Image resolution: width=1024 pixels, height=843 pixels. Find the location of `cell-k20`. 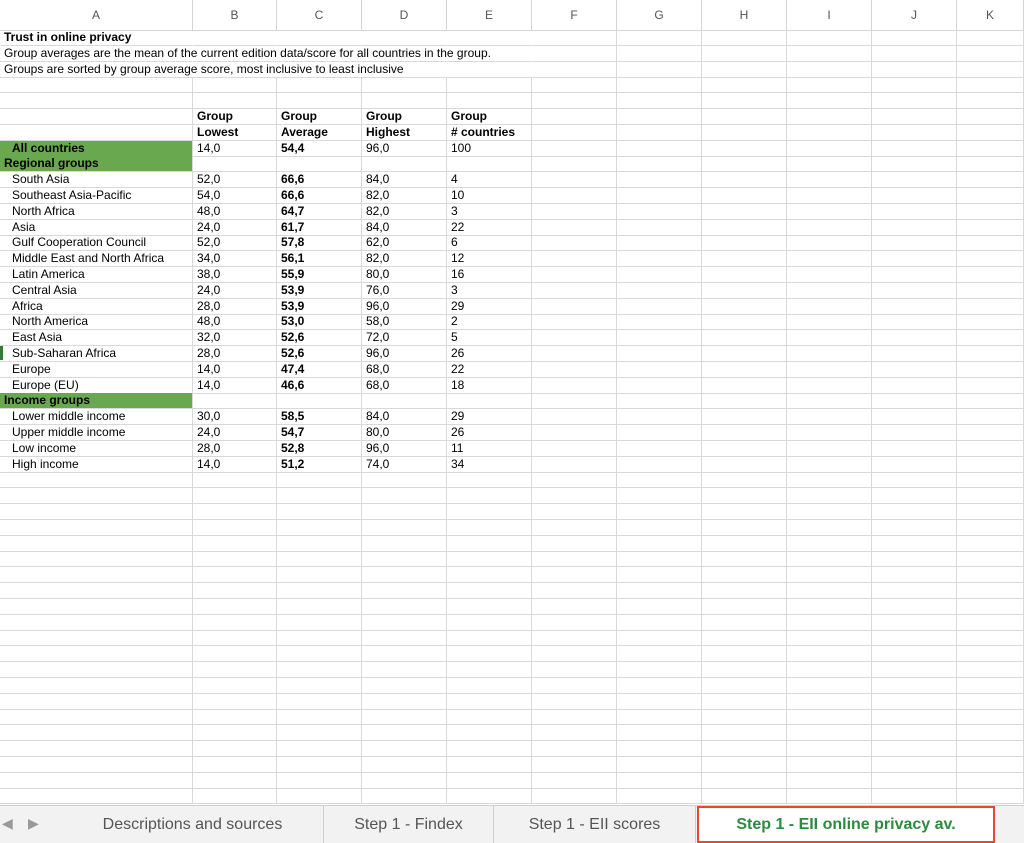

cell-k20 is located at coordinates (990, 338).